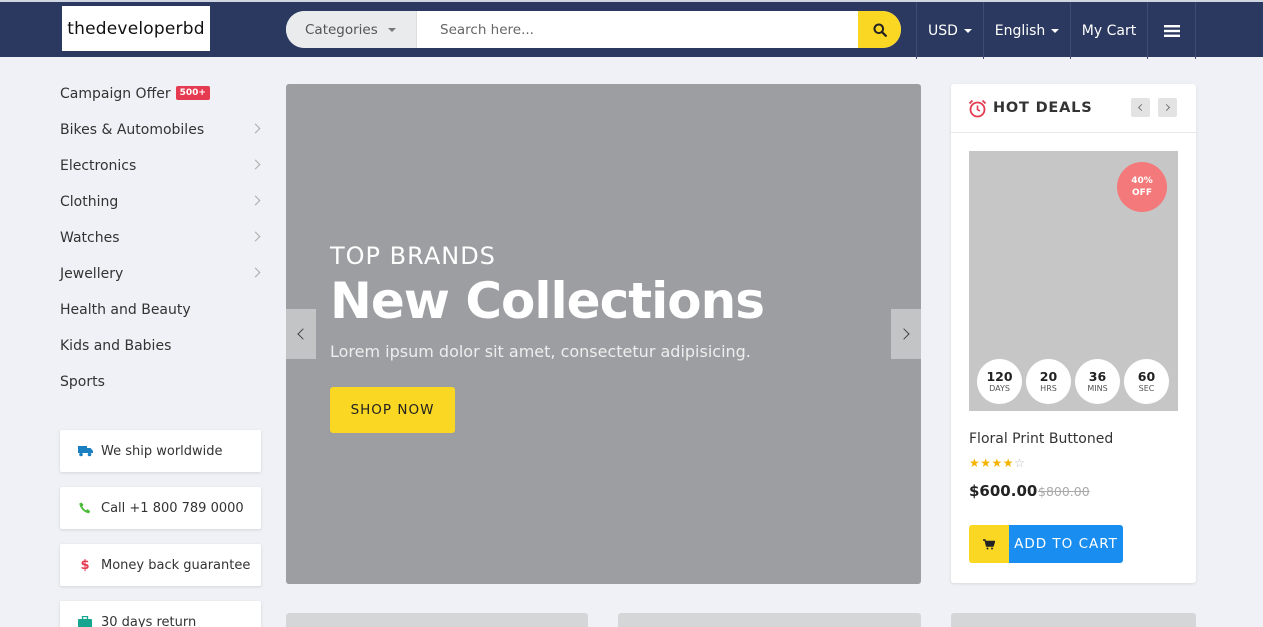 The image size is (1263, 627). I want to click on hamburger-menu-icon, so click(1171, 30).